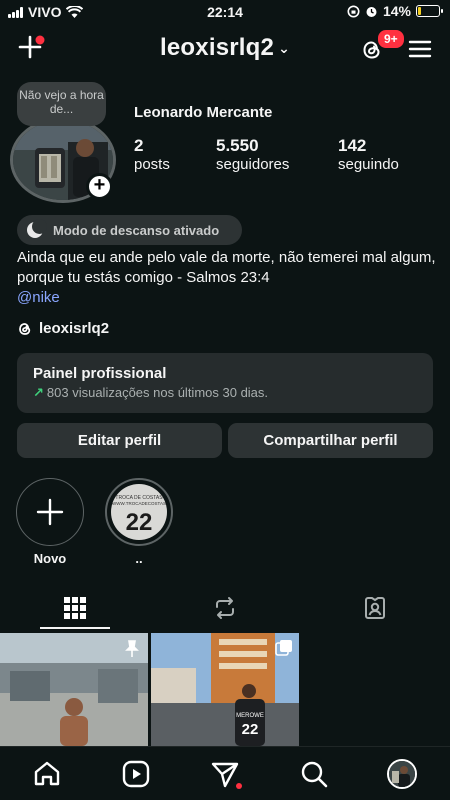 The height and width of the screenshot is (800, 450). Describe the element at coordinates (284, 48) in the screenshot. I see `chevron-down-icon: ⌄` at that location.